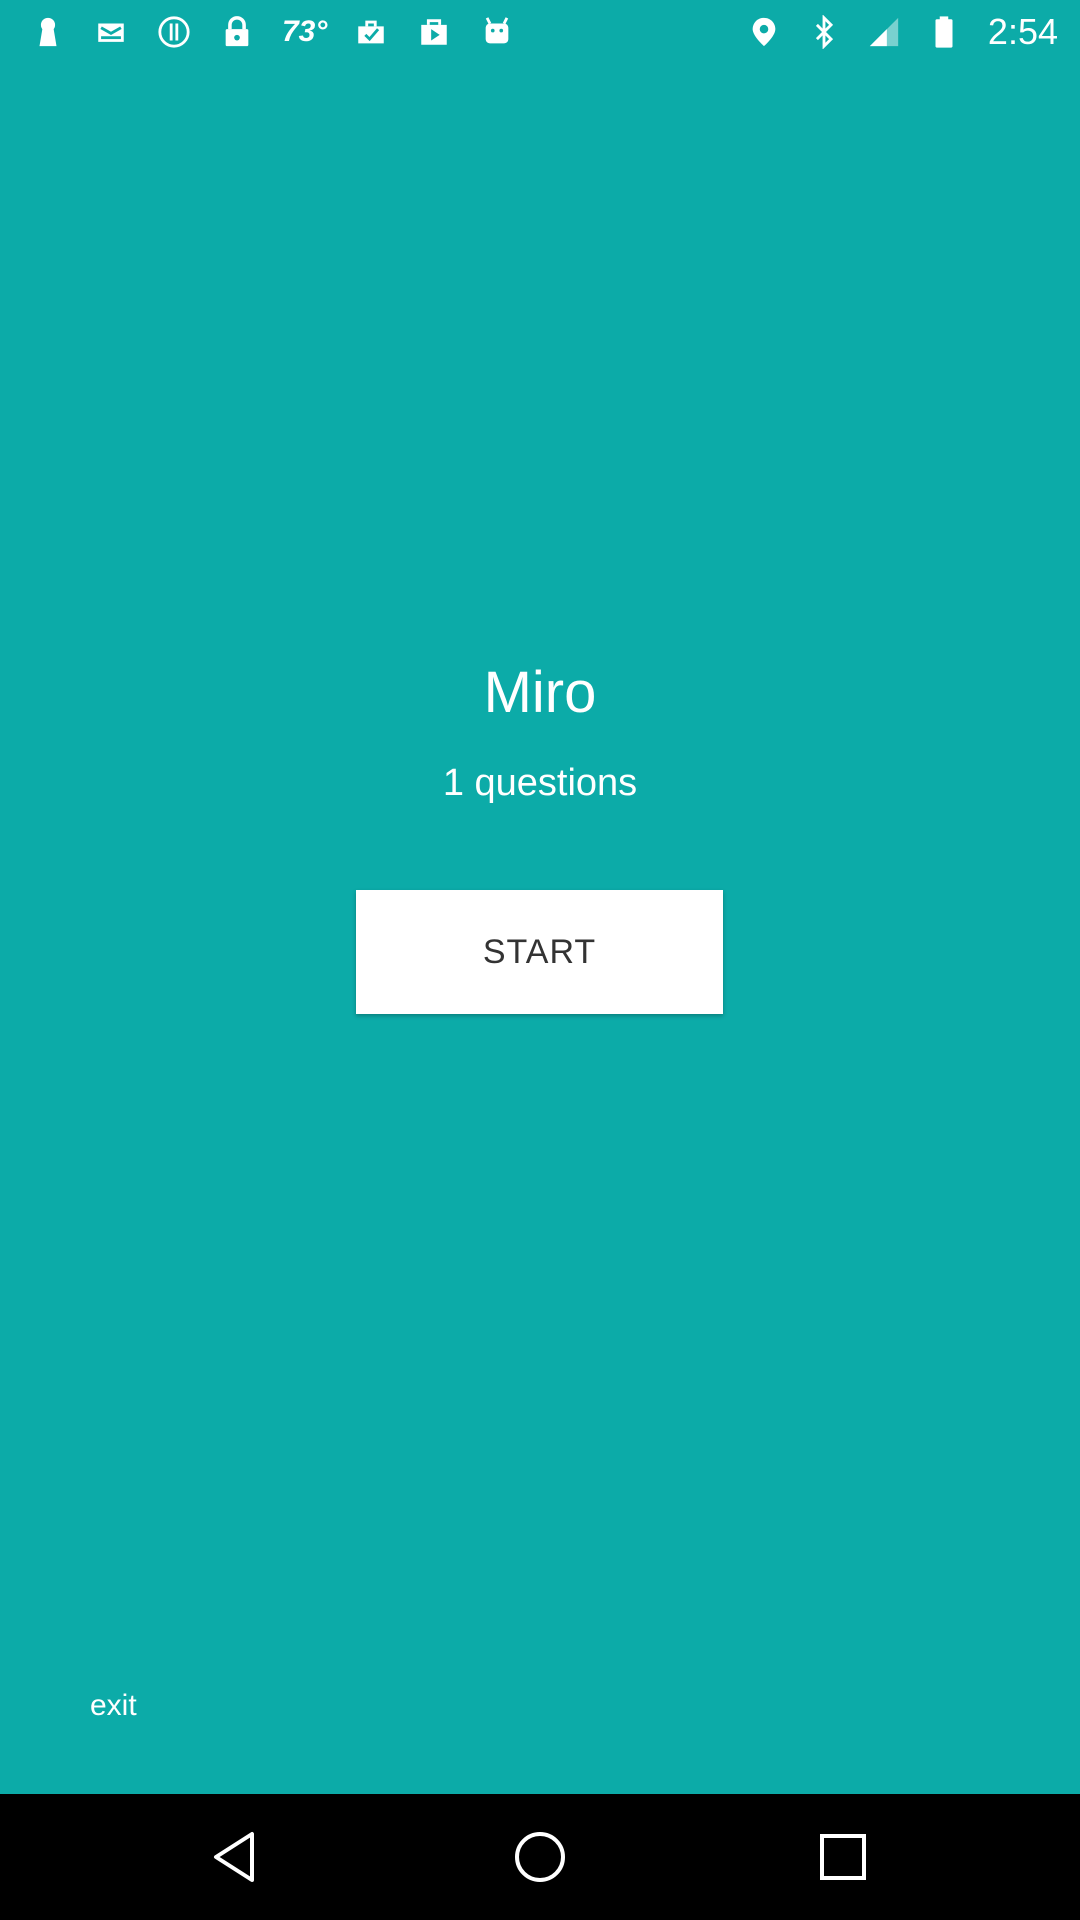 This screenshot has width=1080, height=1920. I want to click on question-count: 1 questions, so click(540, 783).